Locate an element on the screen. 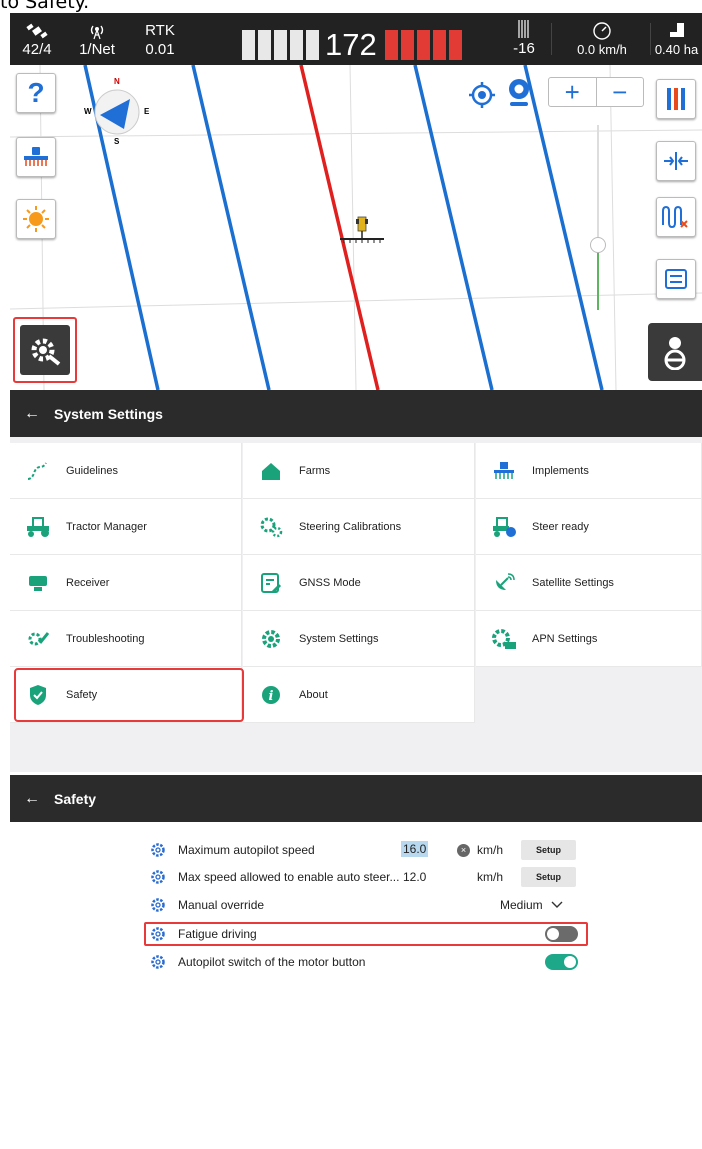  settings-item-apn-settings: APN Settings is located at coordinates (589, 639).